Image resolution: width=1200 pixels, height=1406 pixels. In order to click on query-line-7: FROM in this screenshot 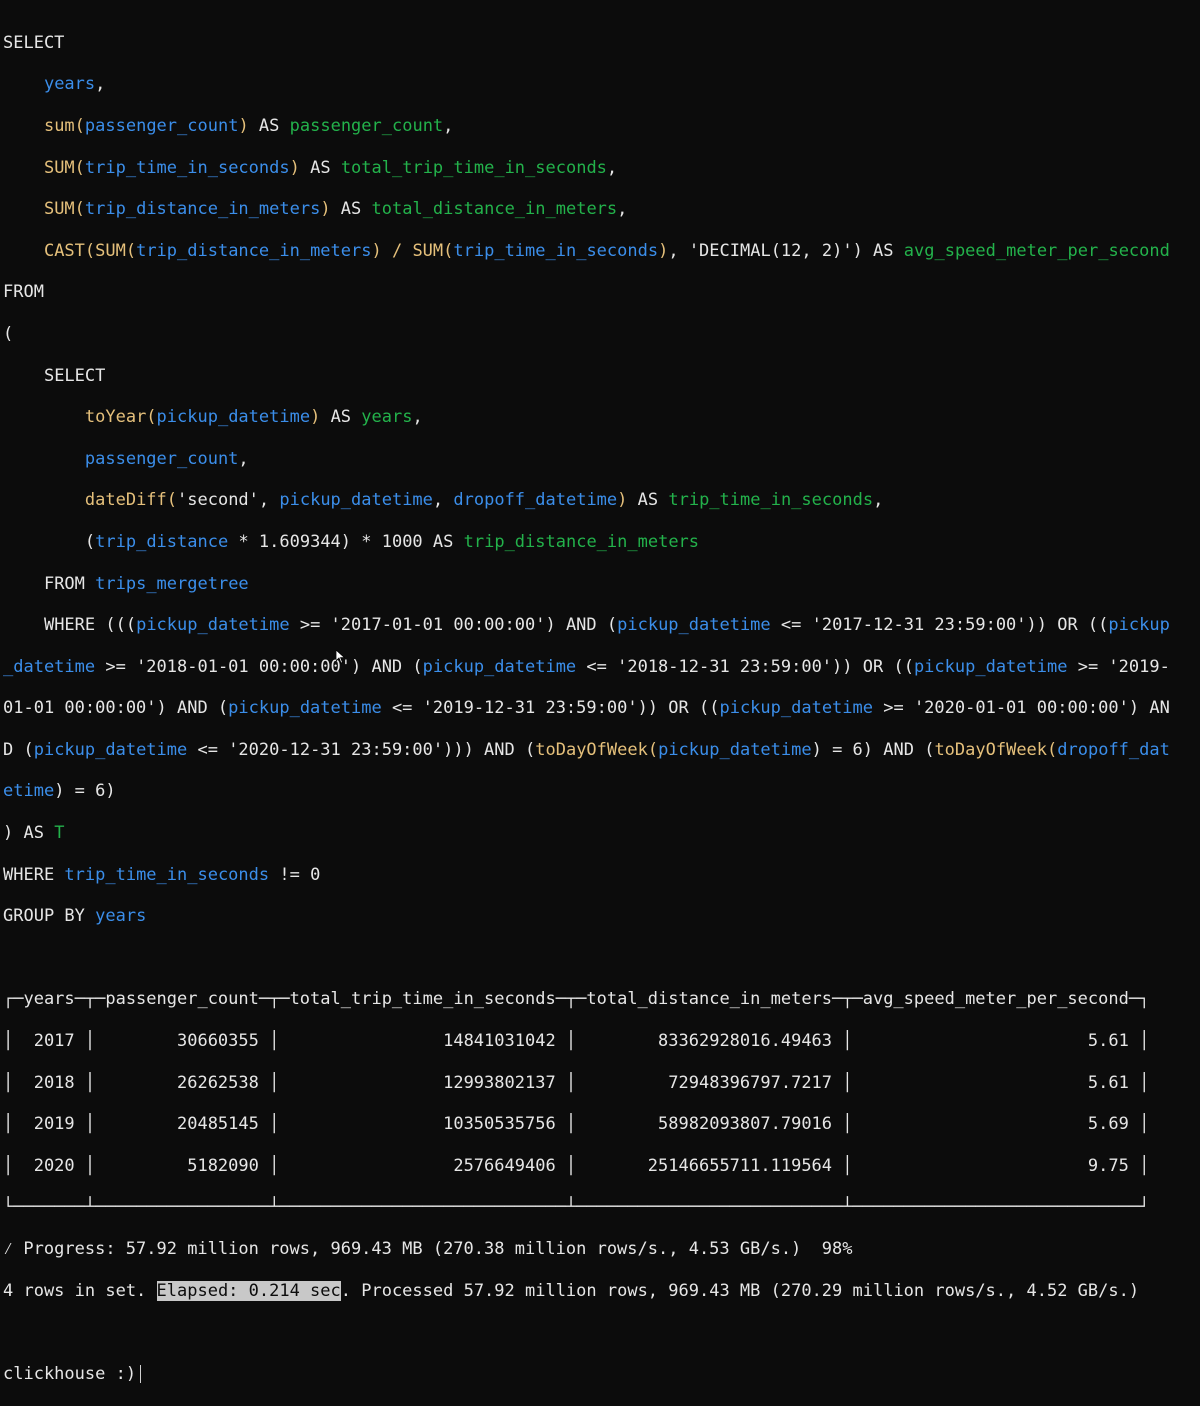, I will do `click(23, 292)`.